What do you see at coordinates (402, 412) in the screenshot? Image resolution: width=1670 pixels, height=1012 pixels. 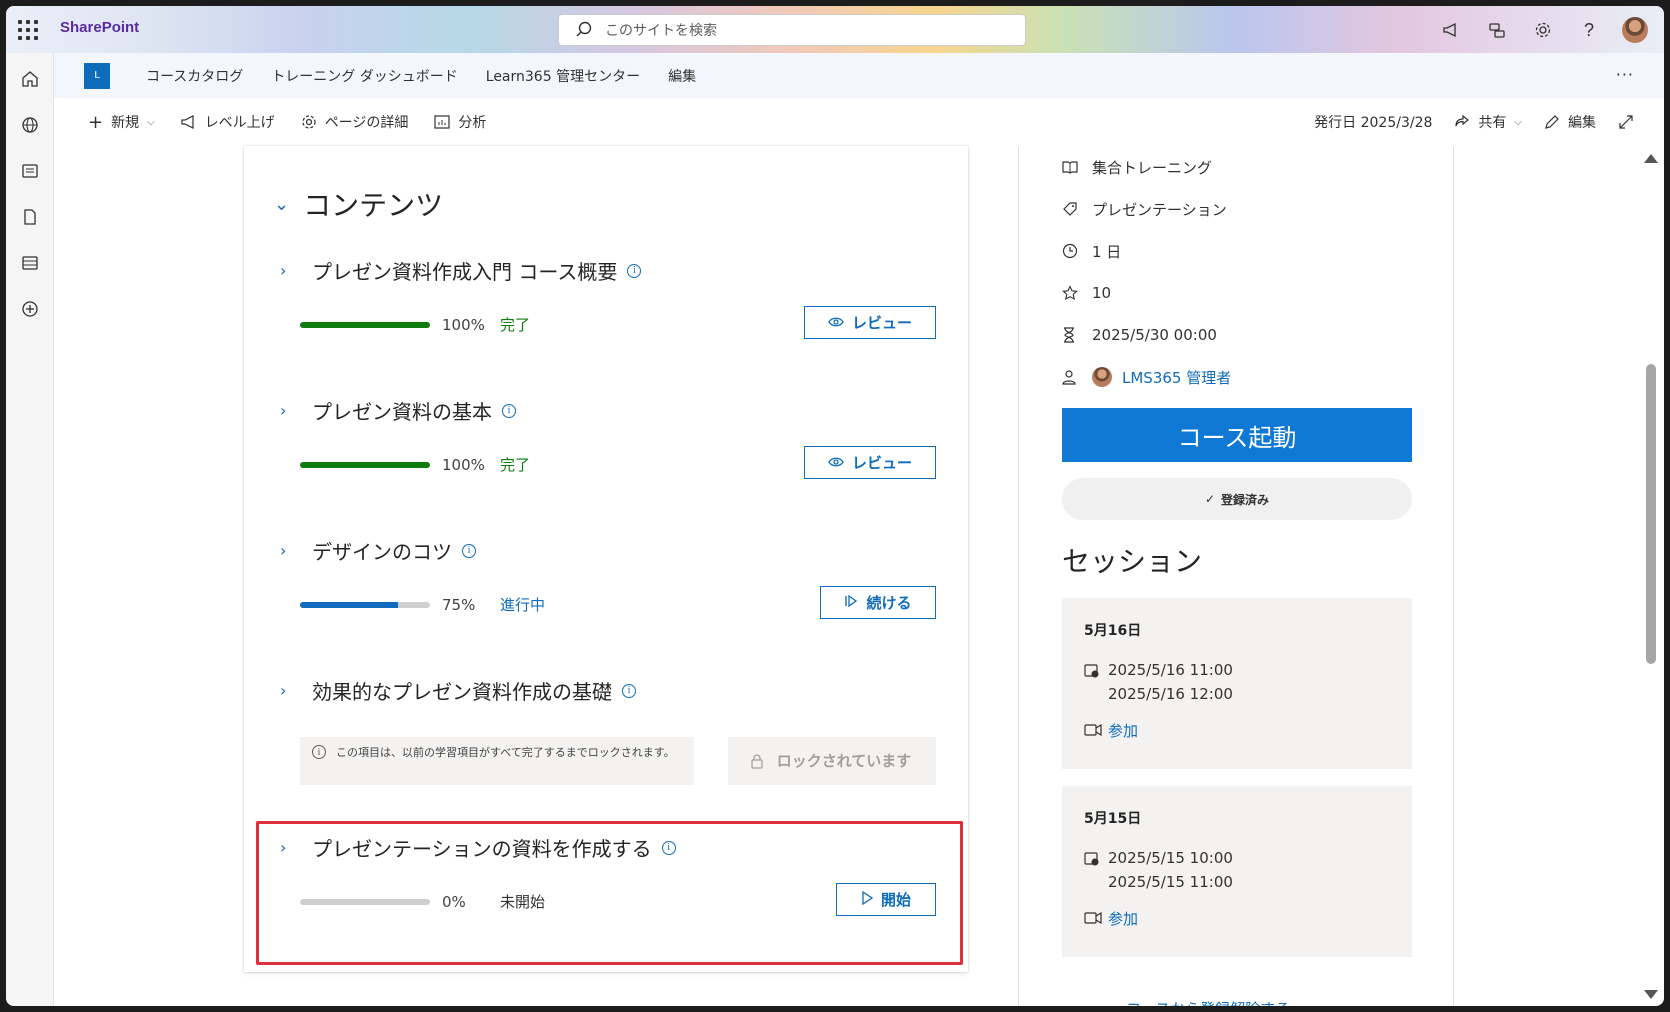 I see `module-title: プレゼン資料の基本` at bounding box center [402, 412].